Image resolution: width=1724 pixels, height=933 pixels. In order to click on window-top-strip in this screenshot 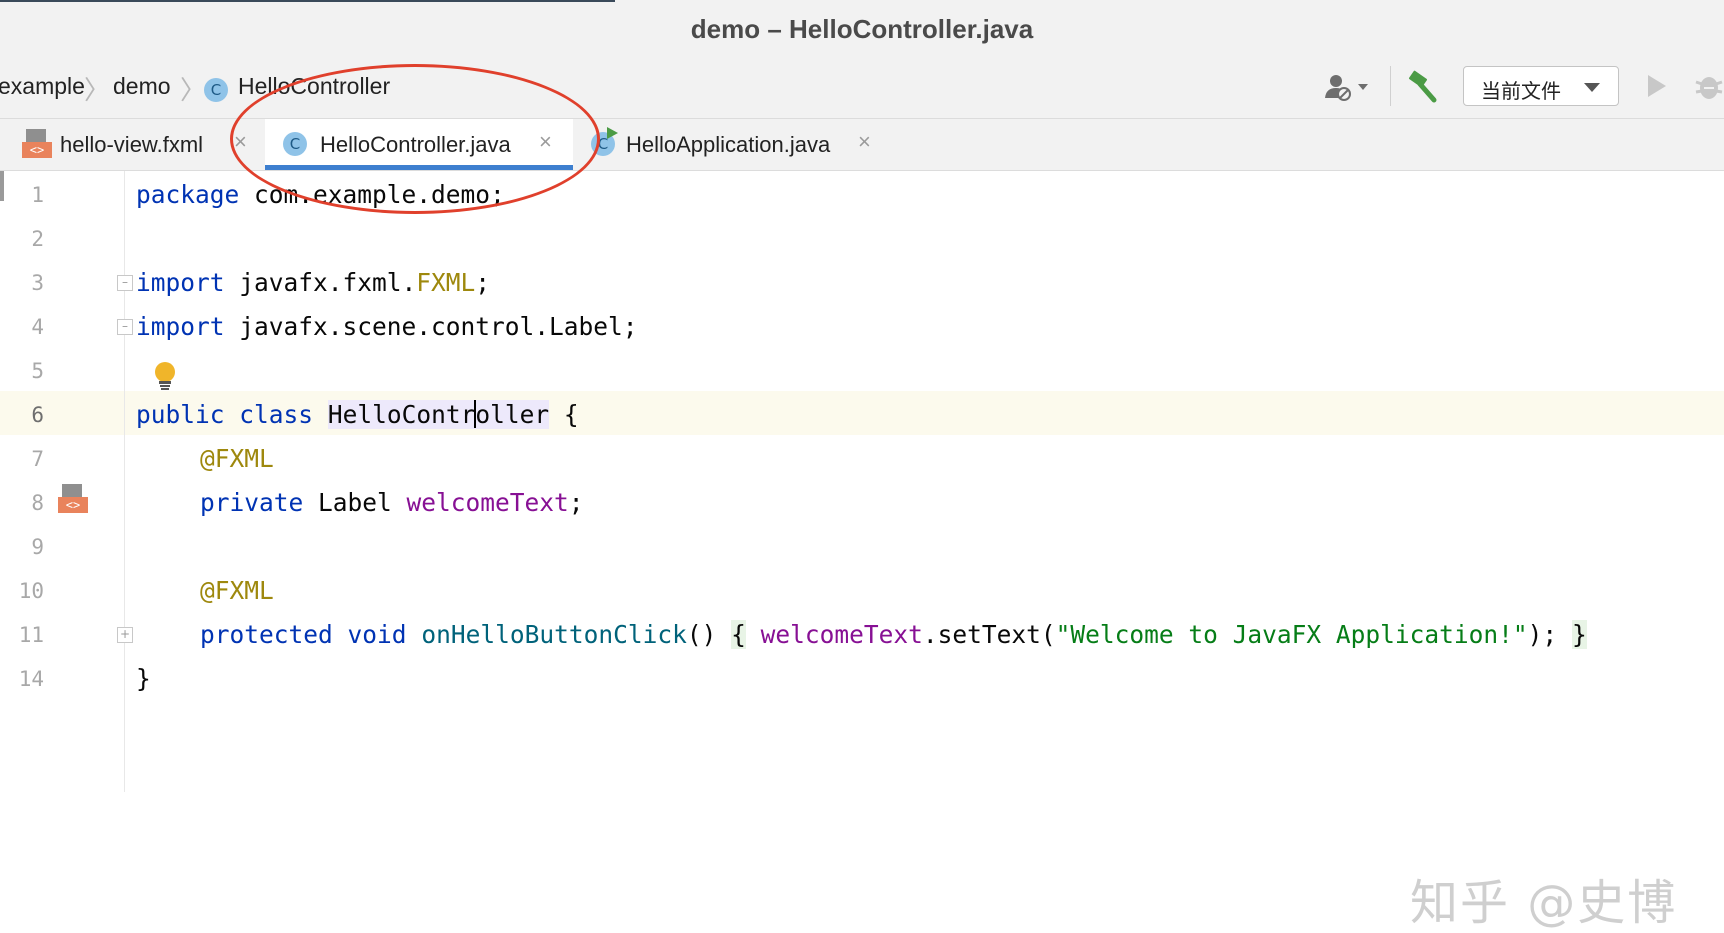, I will do `click(307, 1)`.